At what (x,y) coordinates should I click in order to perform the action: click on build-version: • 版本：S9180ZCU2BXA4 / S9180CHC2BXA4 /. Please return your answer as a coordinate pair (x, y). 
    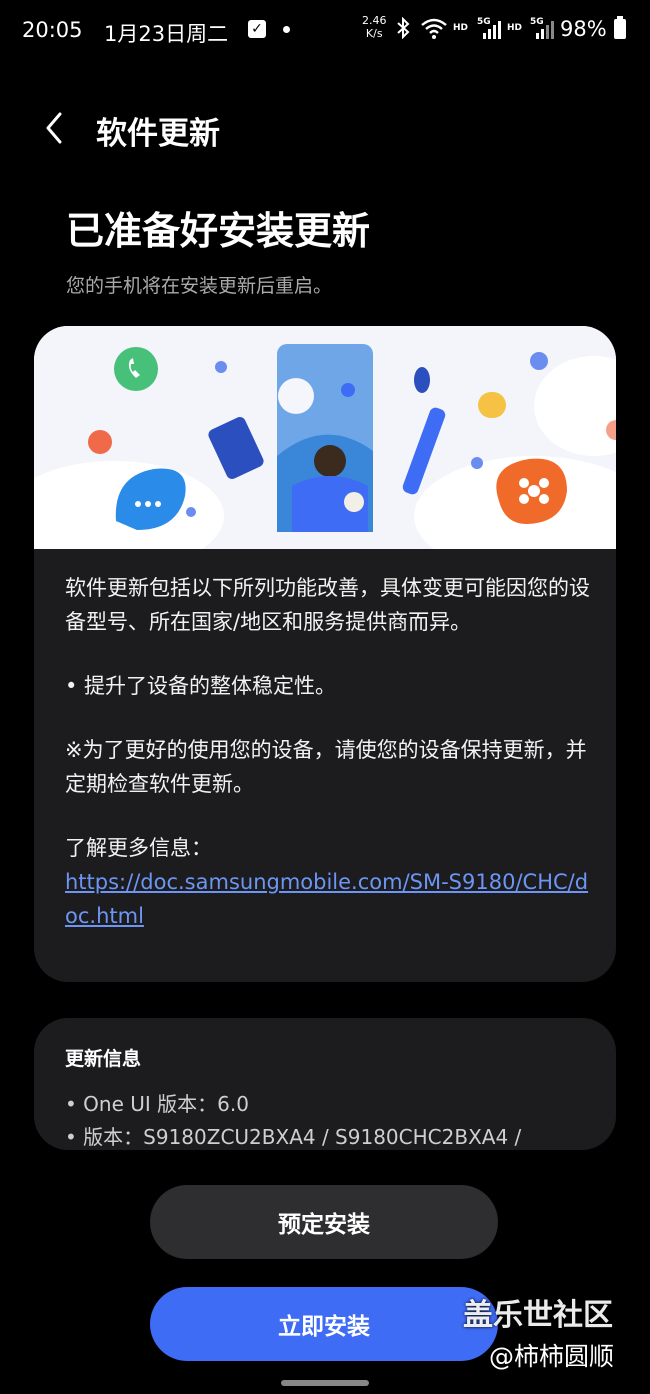
    Looking at the image, I should click on (293, 1137).